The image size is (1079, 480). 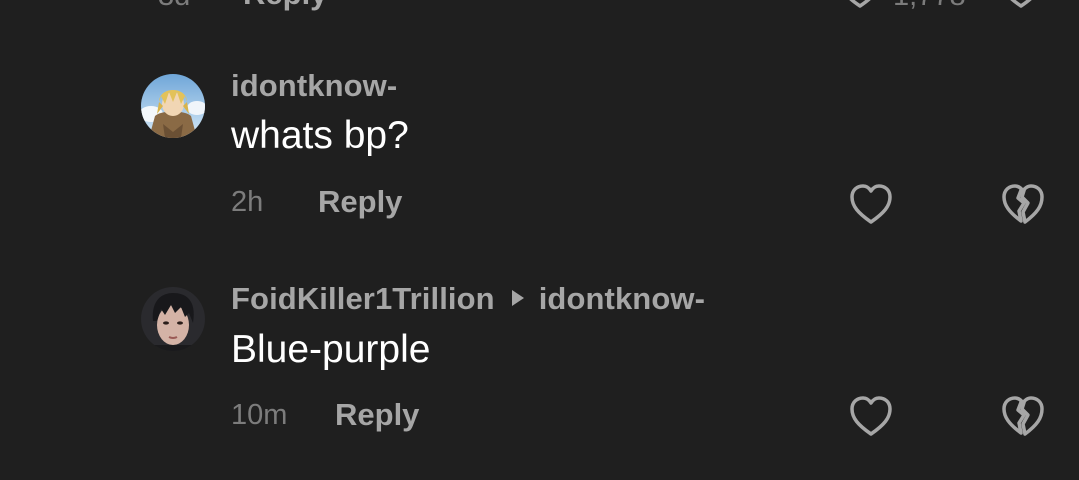 I want to click on previous-comment-like-icon, so click(x=860, y=4).